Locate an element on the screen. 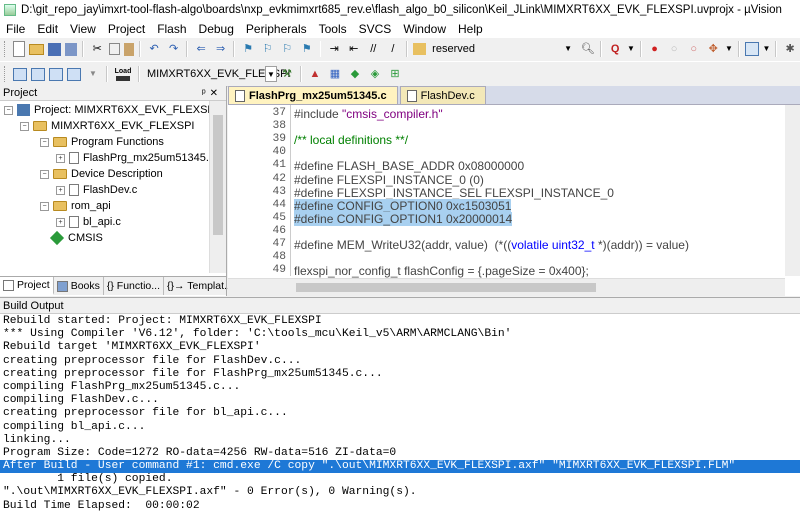 This screenshot has height=521, width=800. navigate-back-icon: ⇐ is located at coordinates (201, 49).